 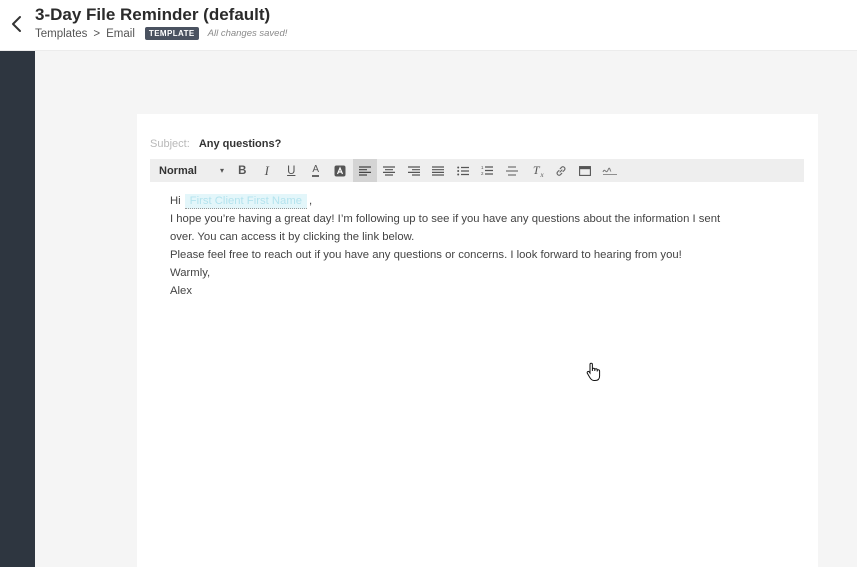 I want to click on embed-button, so click(x=585, y=170).